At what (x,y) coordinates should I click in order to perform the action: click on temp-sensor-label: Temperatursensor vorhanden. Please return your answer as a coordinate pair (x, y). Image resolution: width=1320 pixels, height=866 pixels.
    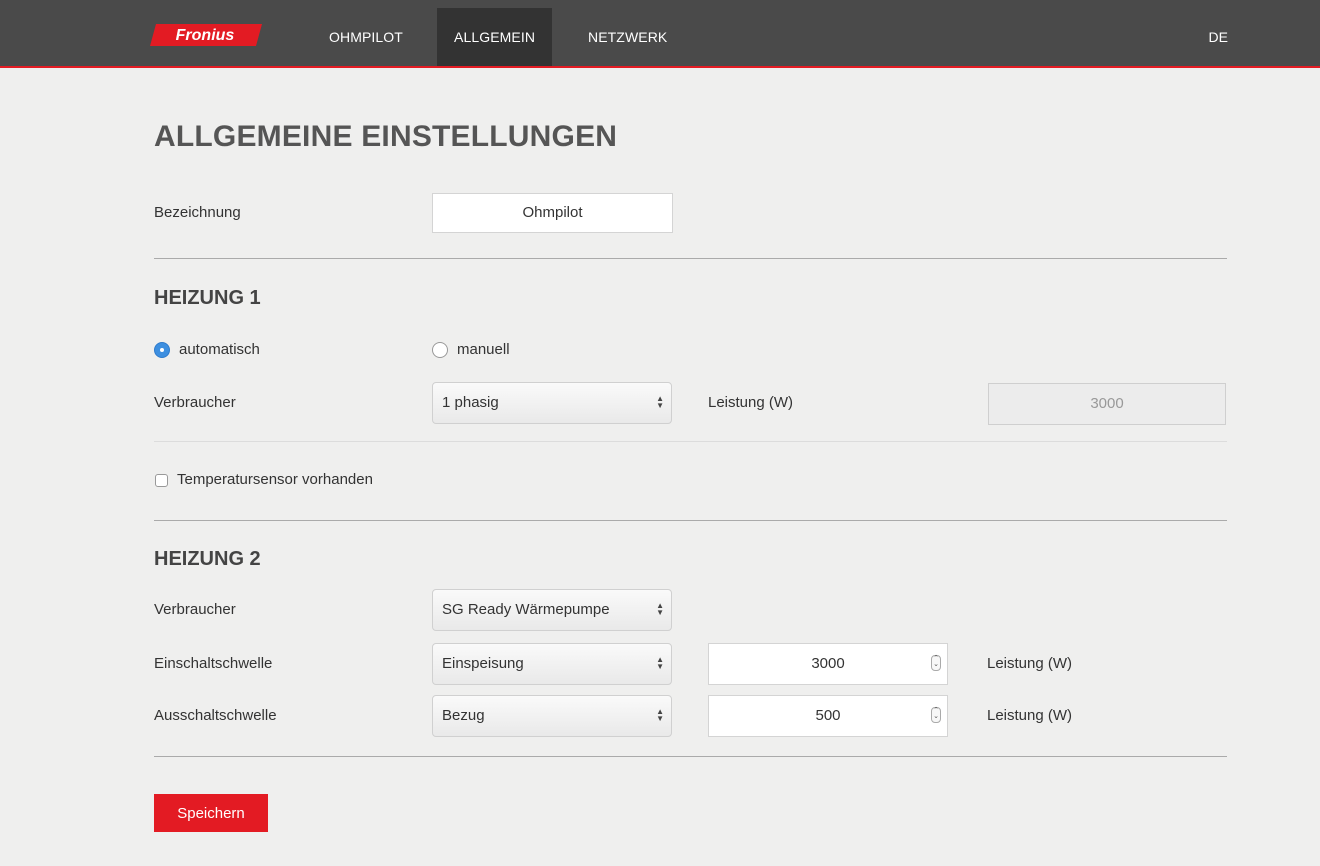
    Looking at the image, I should click on (275, 479).